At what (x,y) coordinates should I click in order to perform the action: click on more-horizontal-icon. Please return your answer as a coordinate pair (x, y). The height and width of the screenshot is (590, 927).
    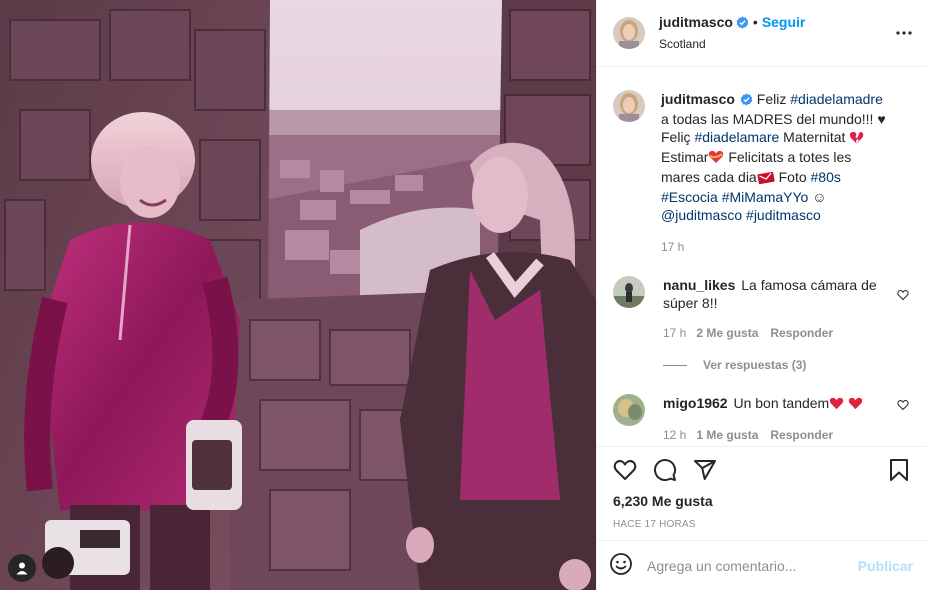
    Looking at the image, I should click on (904, 33).